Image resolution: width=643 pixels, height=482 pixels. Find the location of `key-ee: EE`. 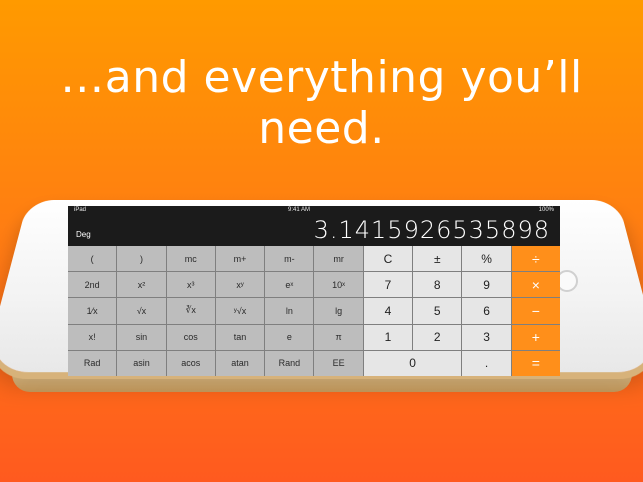

key-ee: EE is located at coordinates (338, 363).